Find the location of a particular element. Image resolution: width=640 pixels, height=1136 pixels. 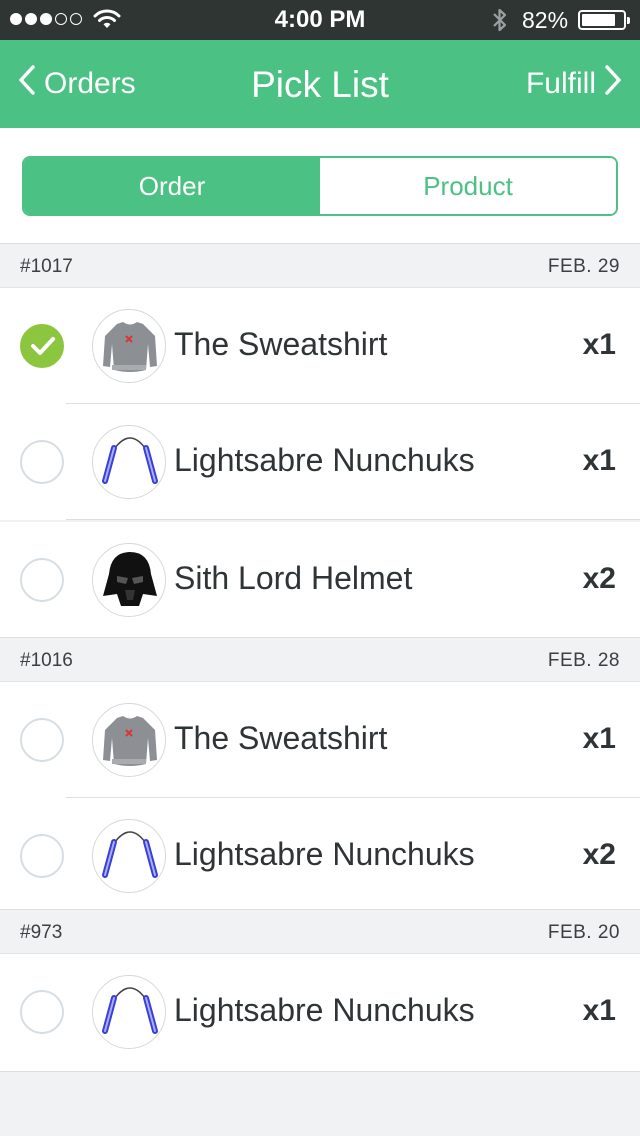

segment-area: Order Product is located at coordinates (320, 186).